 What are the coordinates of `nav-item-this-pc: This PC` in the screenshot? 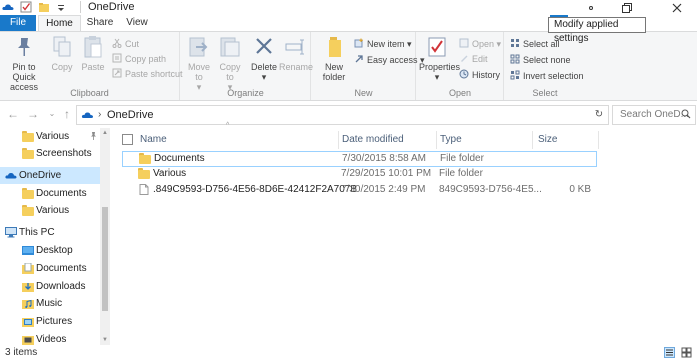 It's located at (50, 232).